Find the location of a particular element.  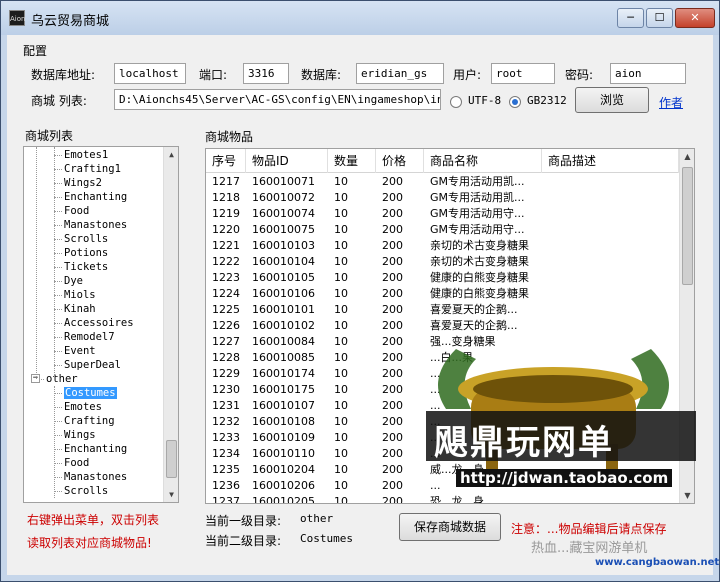

gb2312-radio-label: GB2312 is located at coordinates (547, 100).